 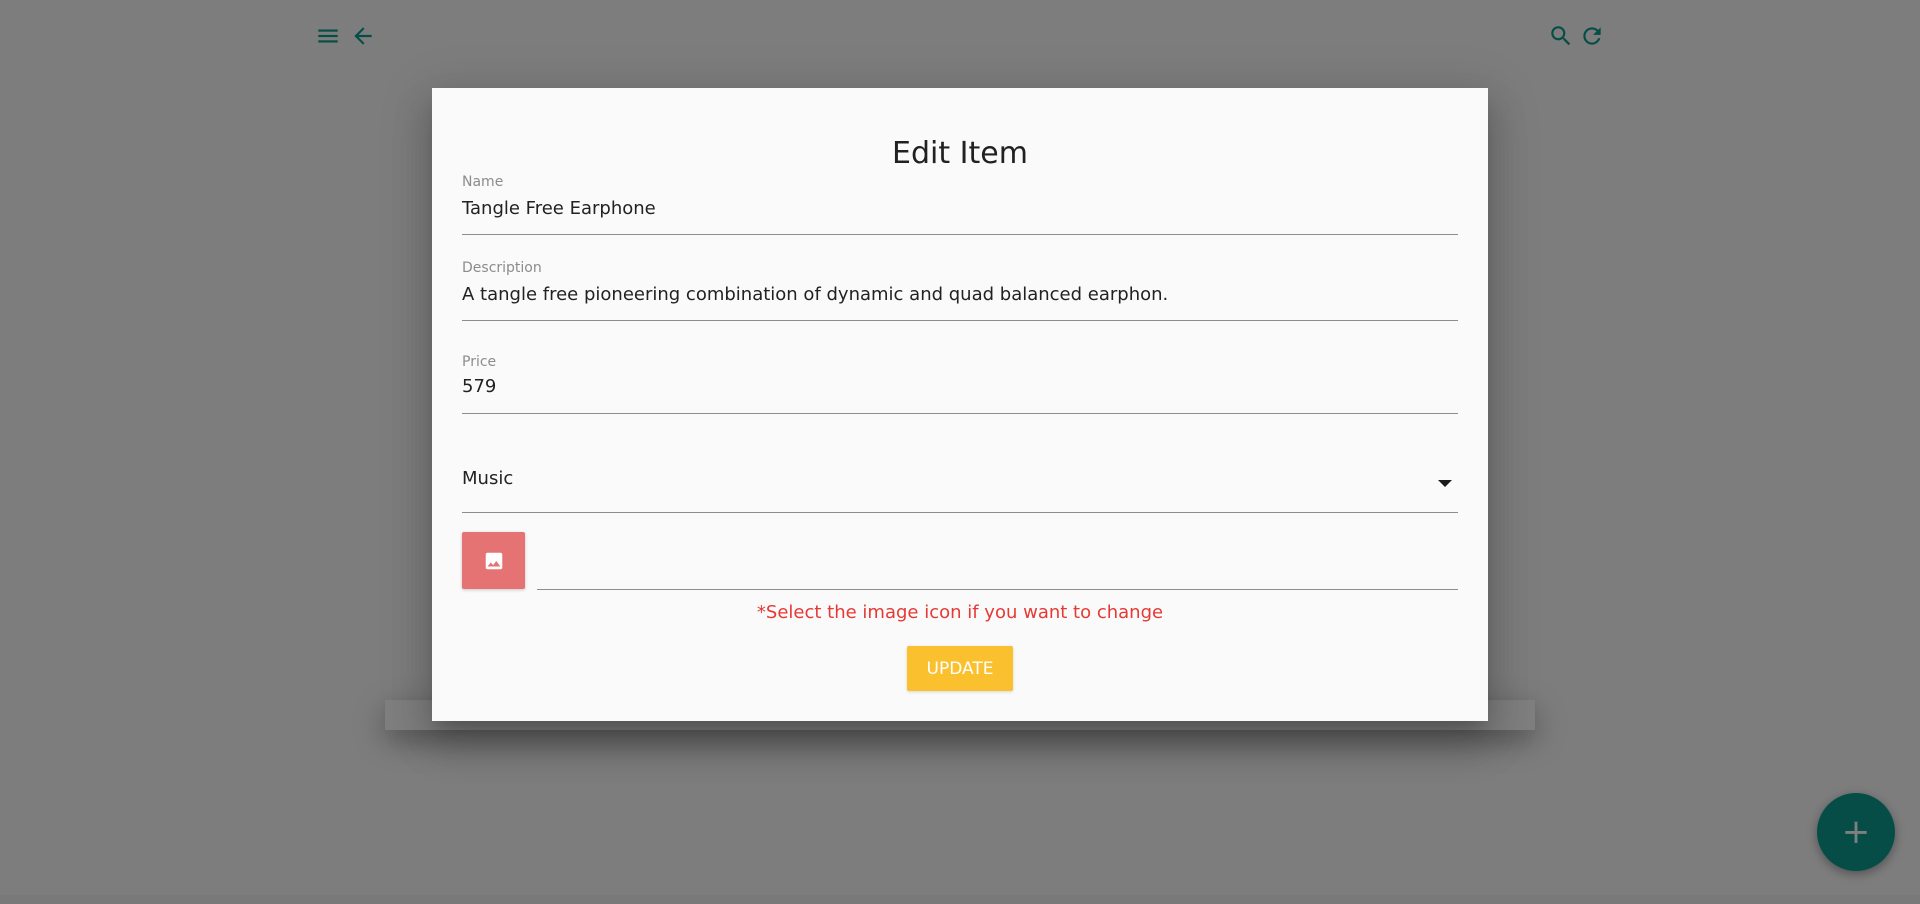 I want to click on description-label: Description, so click(x=502, y=268).